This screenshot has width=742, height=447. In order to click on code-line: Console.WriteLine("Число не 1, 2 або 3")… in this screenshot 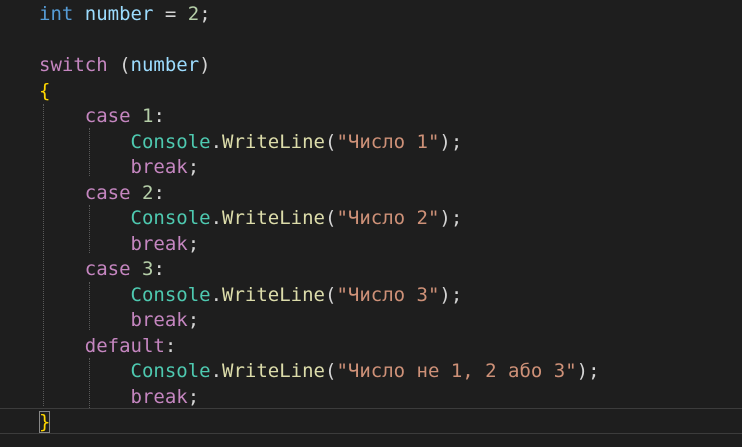, I will do `click(319, 371)`.